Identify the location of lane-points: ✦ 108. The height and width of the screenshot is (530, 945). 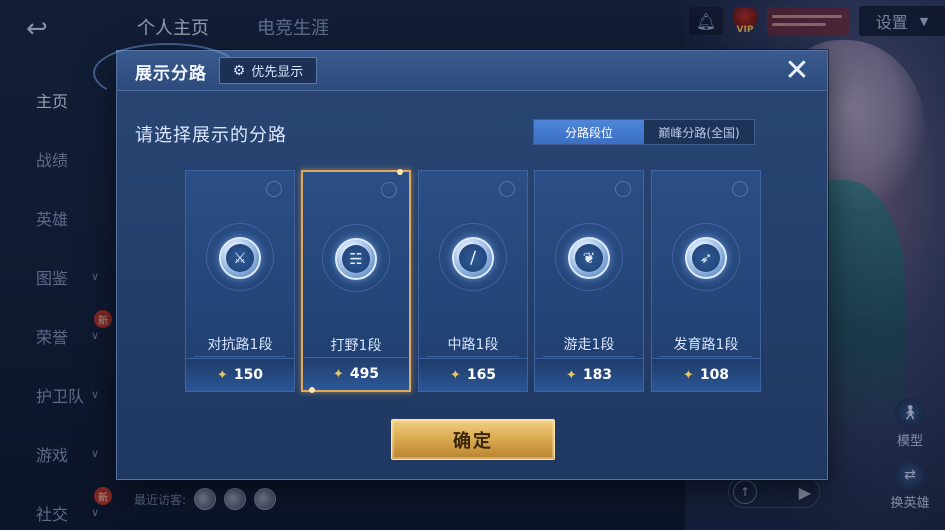
(706, 374).